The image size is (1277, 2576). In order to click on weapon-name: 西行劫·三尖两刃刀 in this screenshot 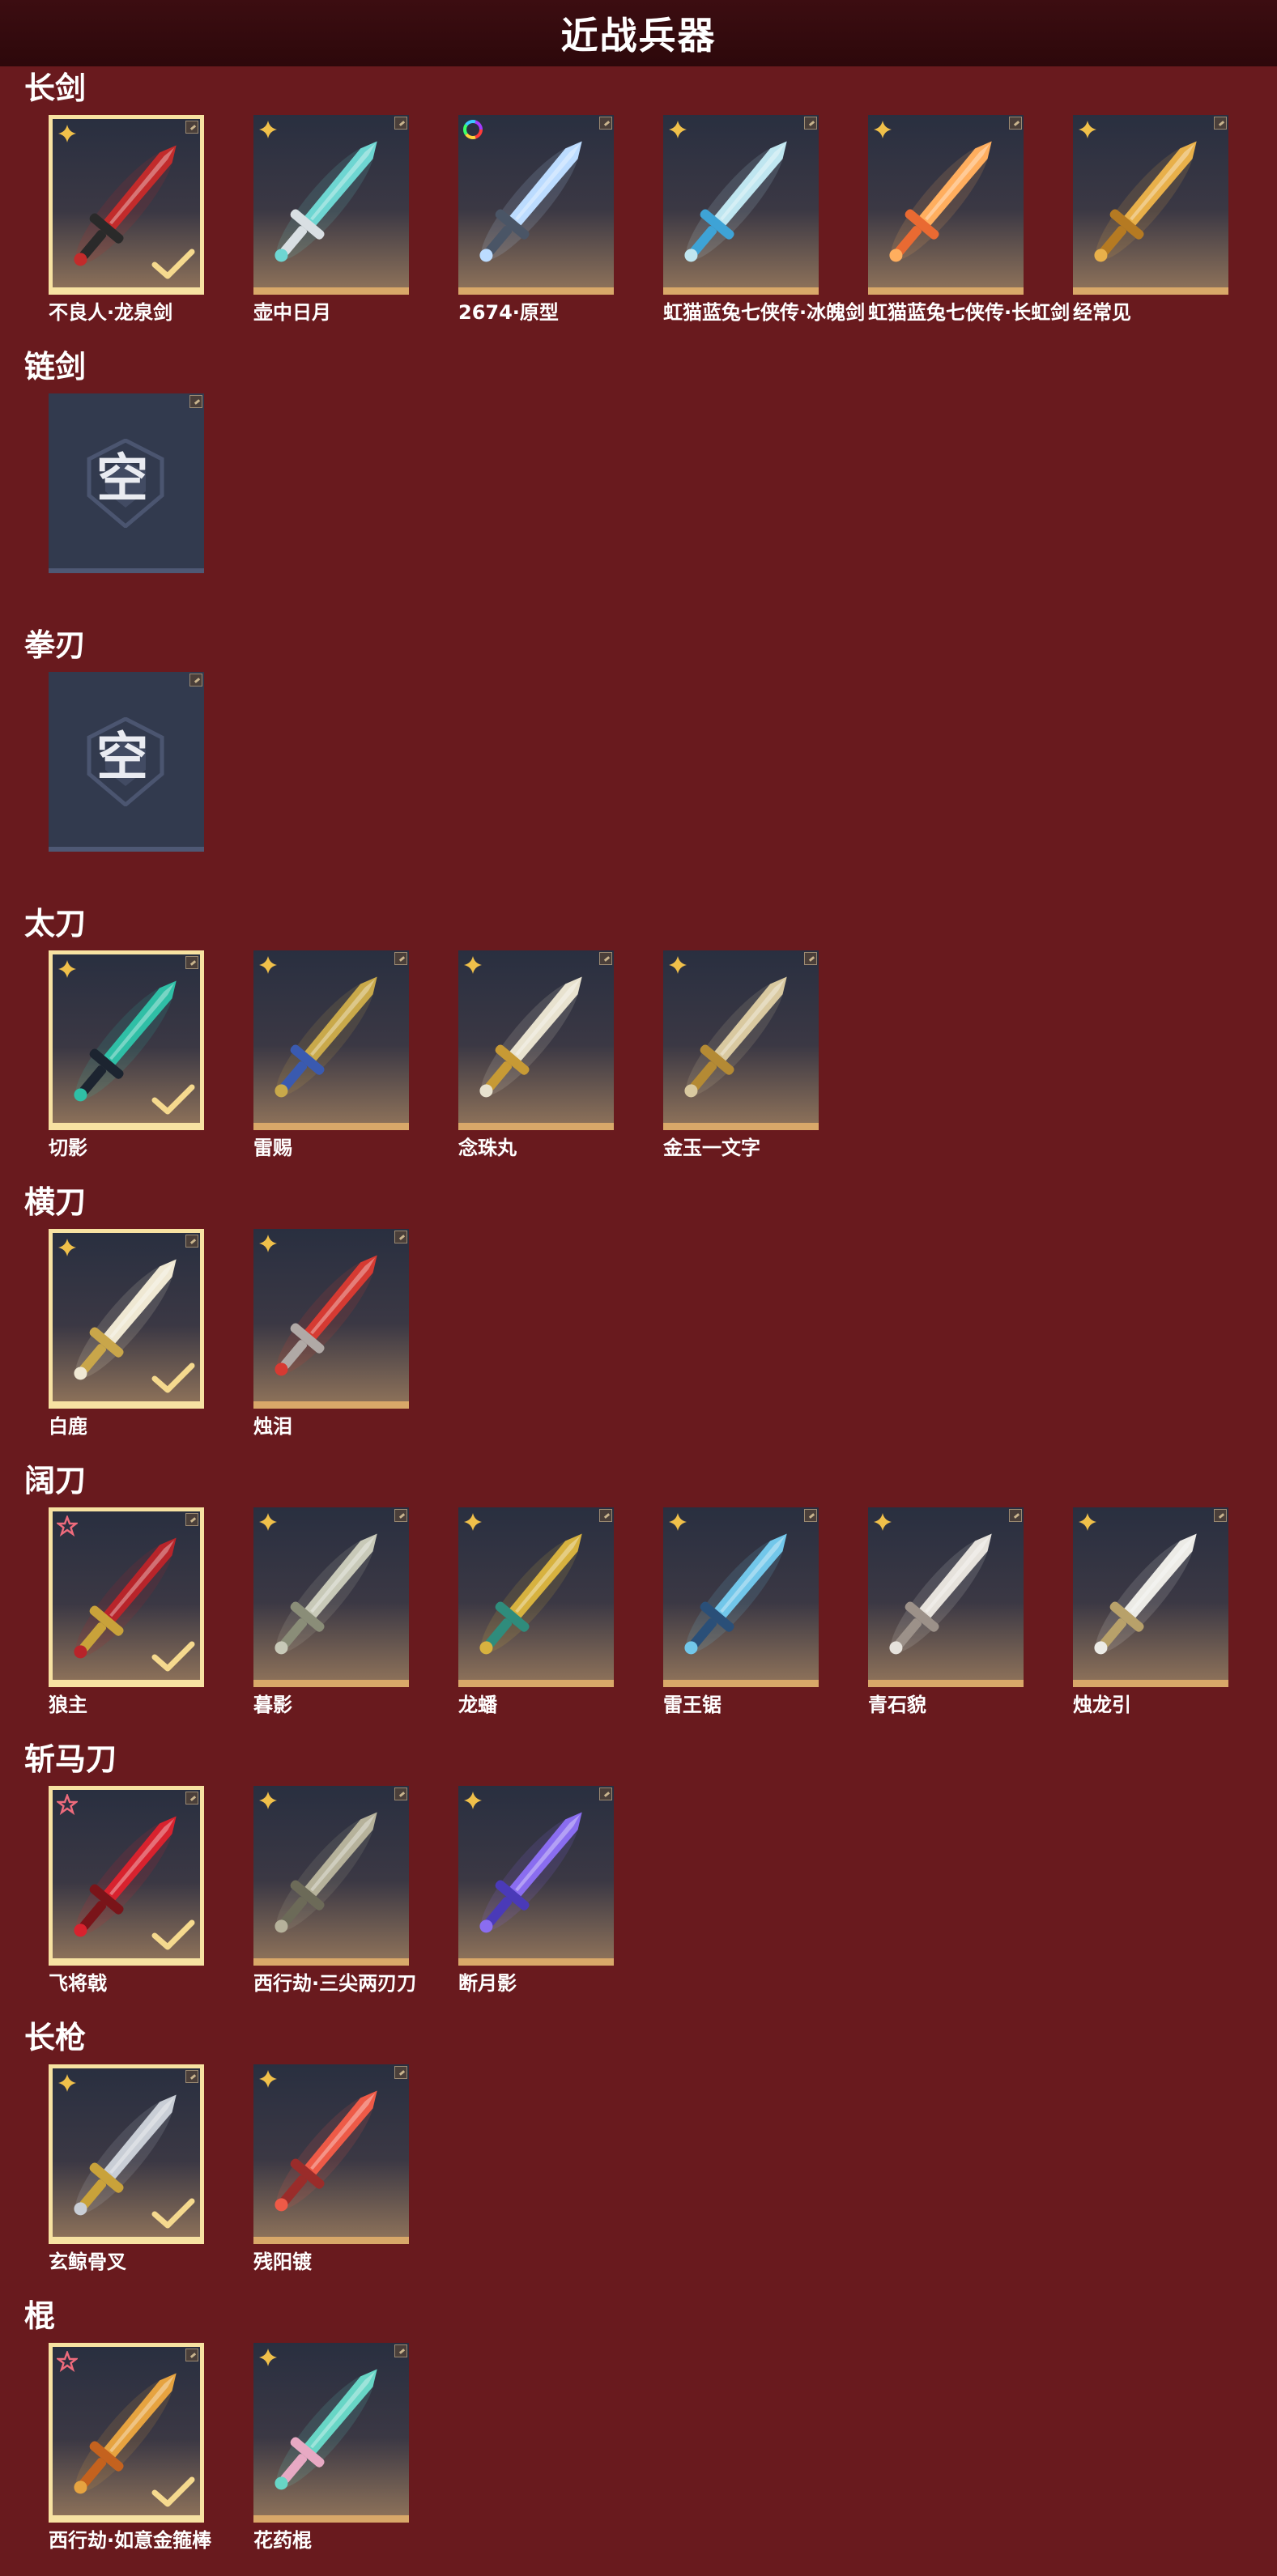, I will do `click(335, 1984)`.